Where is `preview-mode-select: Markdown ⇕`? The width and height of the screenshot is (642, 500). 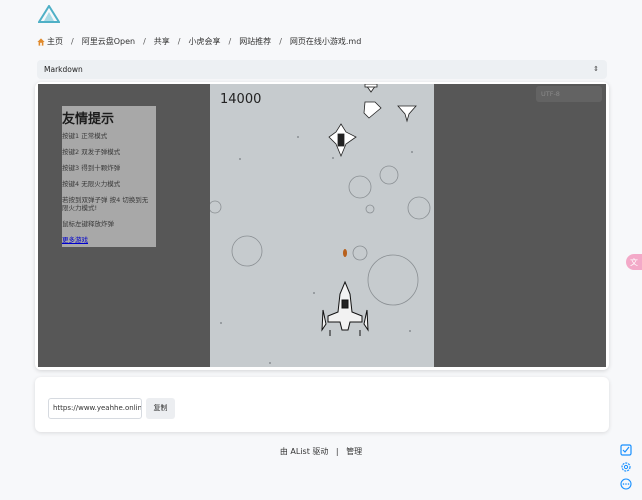
preview-mode-select: Markdown ⇕ is located at coordinates (322, 69).